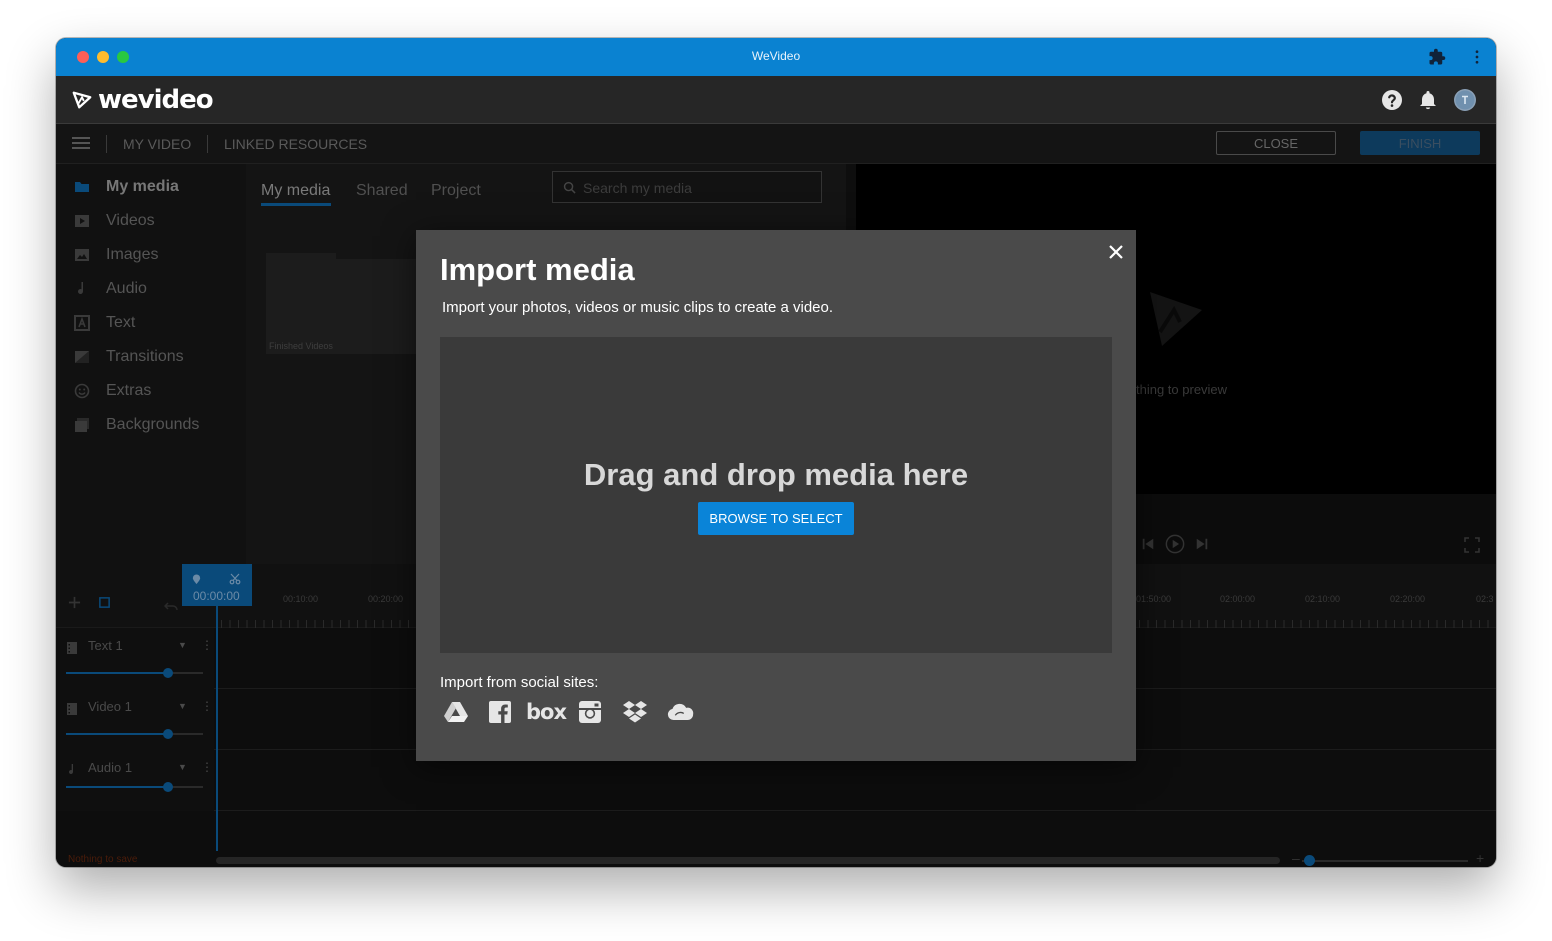 The height and width of the screenshot is (941, 1552). I want to click on zoom-slider-track, so click(1385, 861).